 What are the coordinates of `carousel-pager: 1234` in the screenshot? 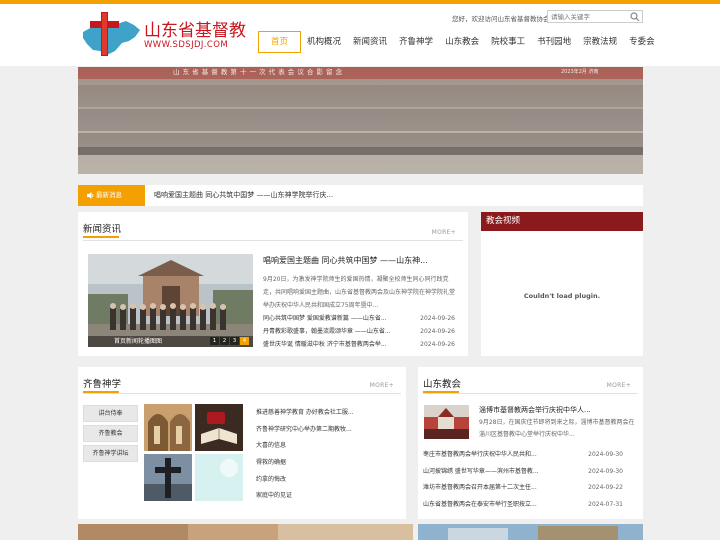 It's located at (229, 341).